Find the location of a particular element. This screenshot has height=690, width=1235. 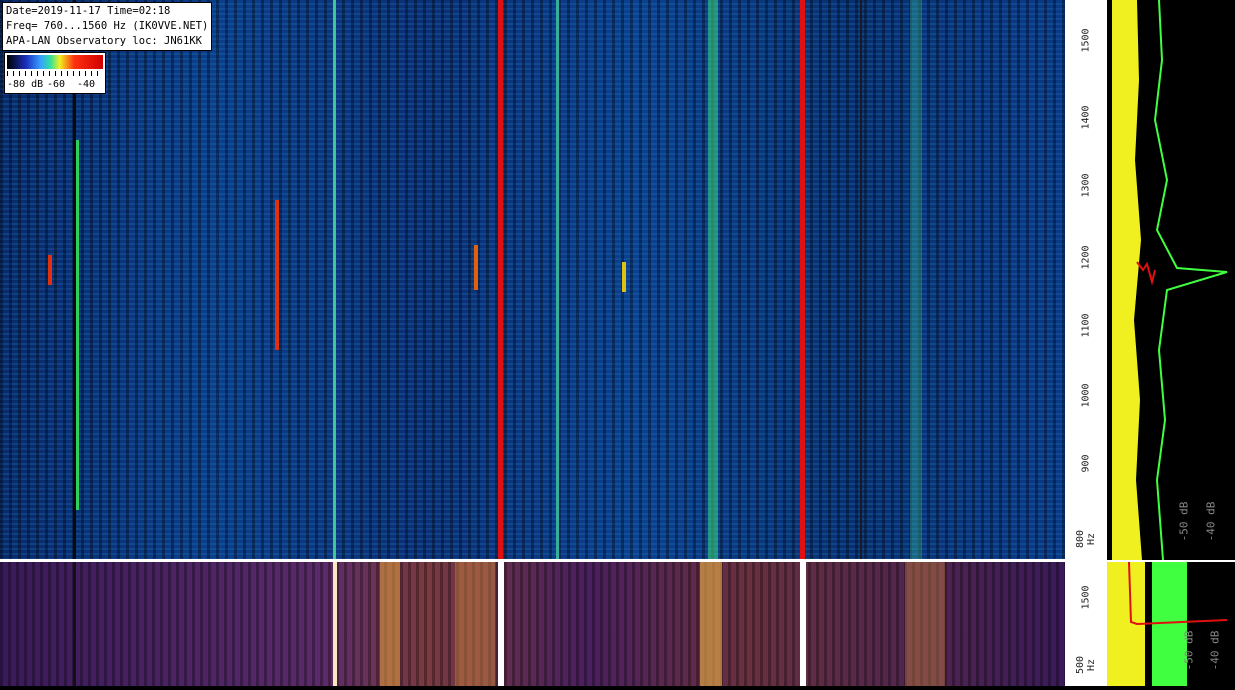

date-time-label: Date=2019-11-17 Time=02:18 is located at coordinates (88, 11).